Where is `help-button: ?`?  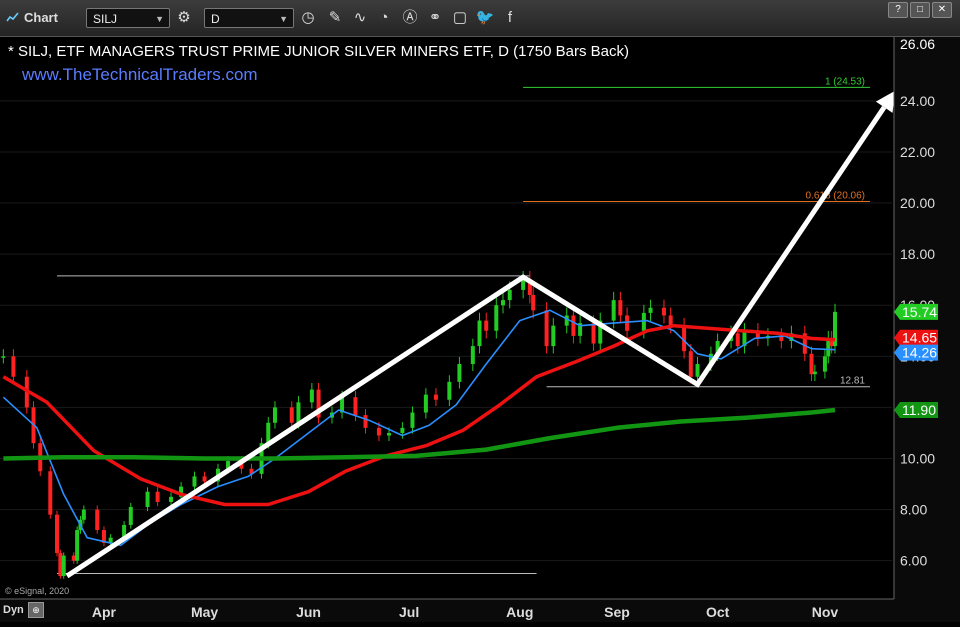
help-button: ? is located at coordinates (898, 10).